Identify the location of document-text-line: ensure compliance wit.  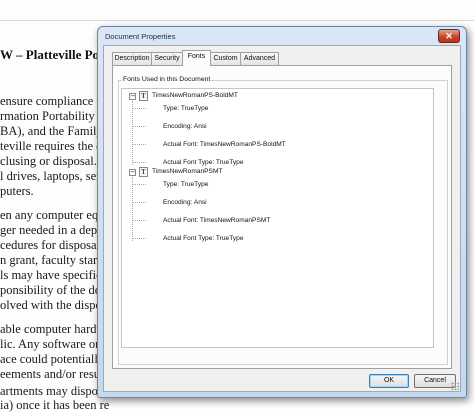
(56, 101).